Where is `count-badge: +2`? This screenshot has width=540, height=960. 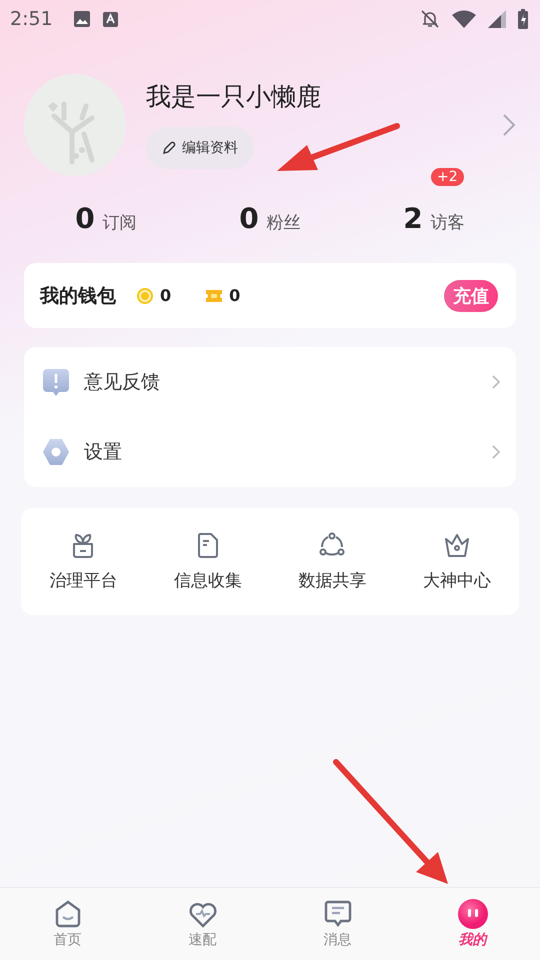 count-badge: +2 is located at coordinates (447, 177).